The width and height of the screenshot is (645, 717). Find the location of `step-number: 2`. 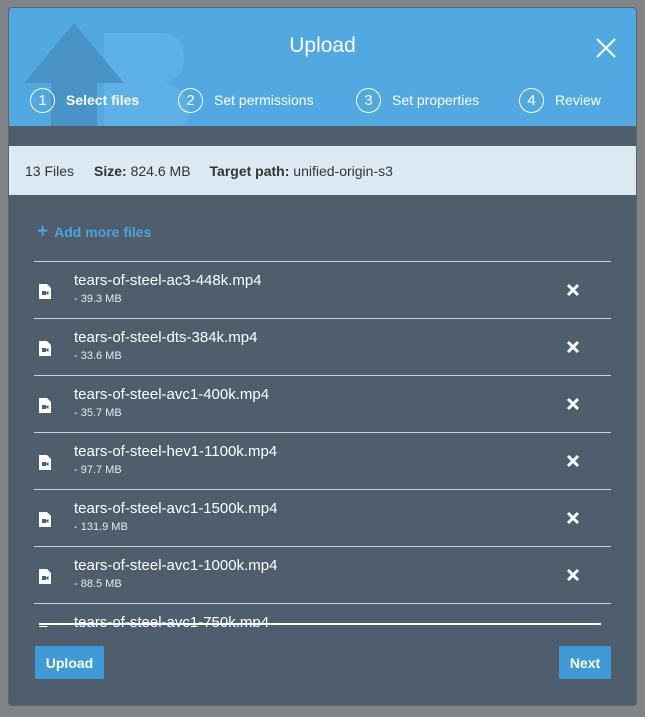

step-number: 2 is located at coordinates (190, 100).